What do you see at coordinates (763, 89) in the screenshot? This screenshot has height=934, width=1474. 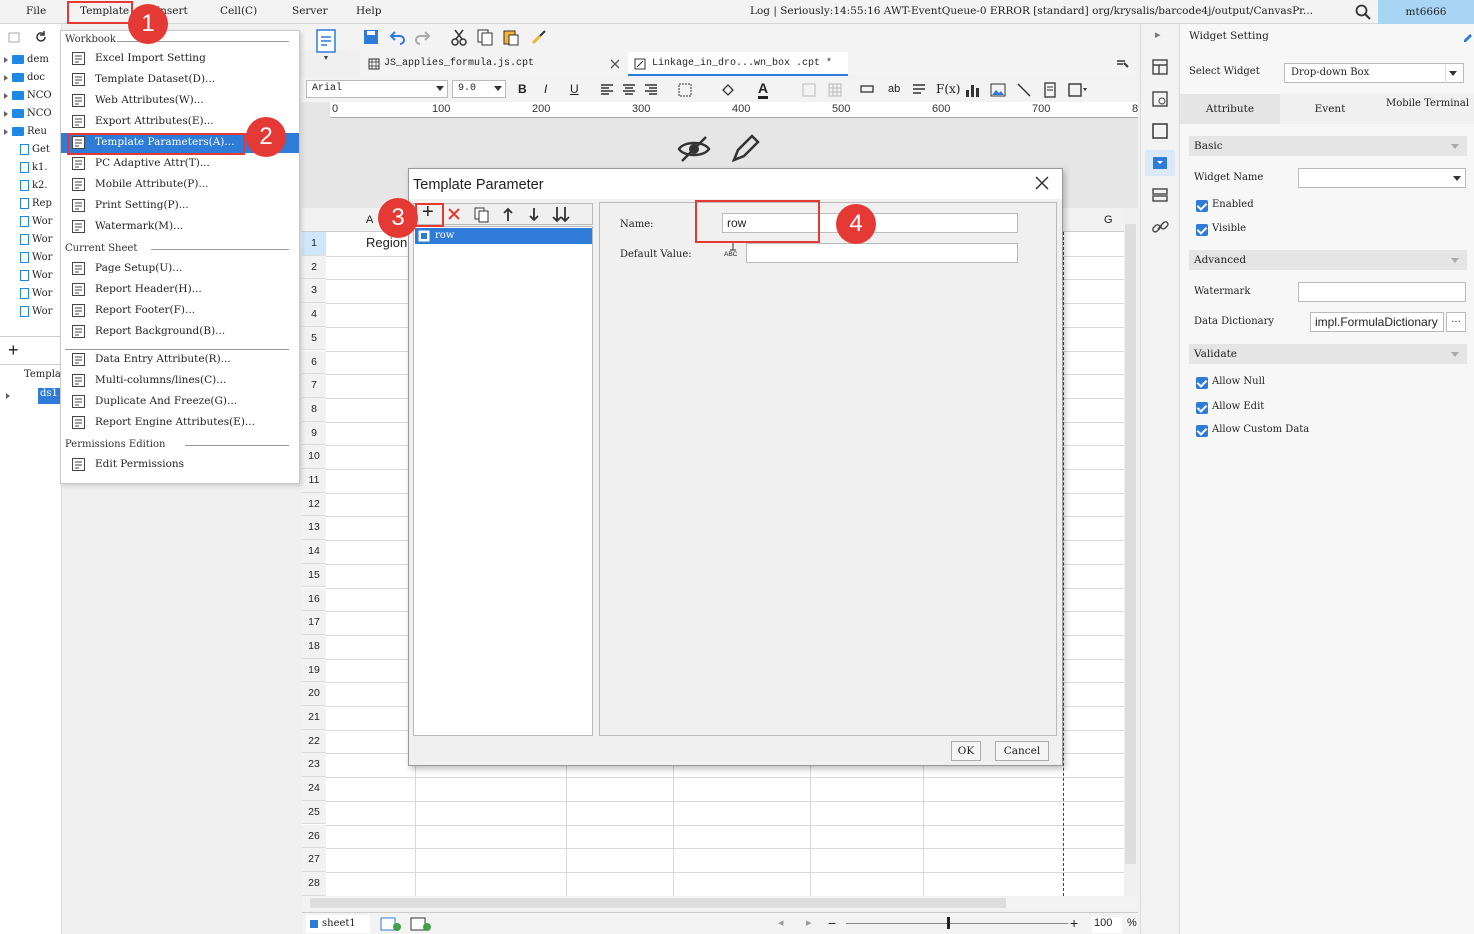 I see `font-color-icon: A` at bounding box center [763, 89].